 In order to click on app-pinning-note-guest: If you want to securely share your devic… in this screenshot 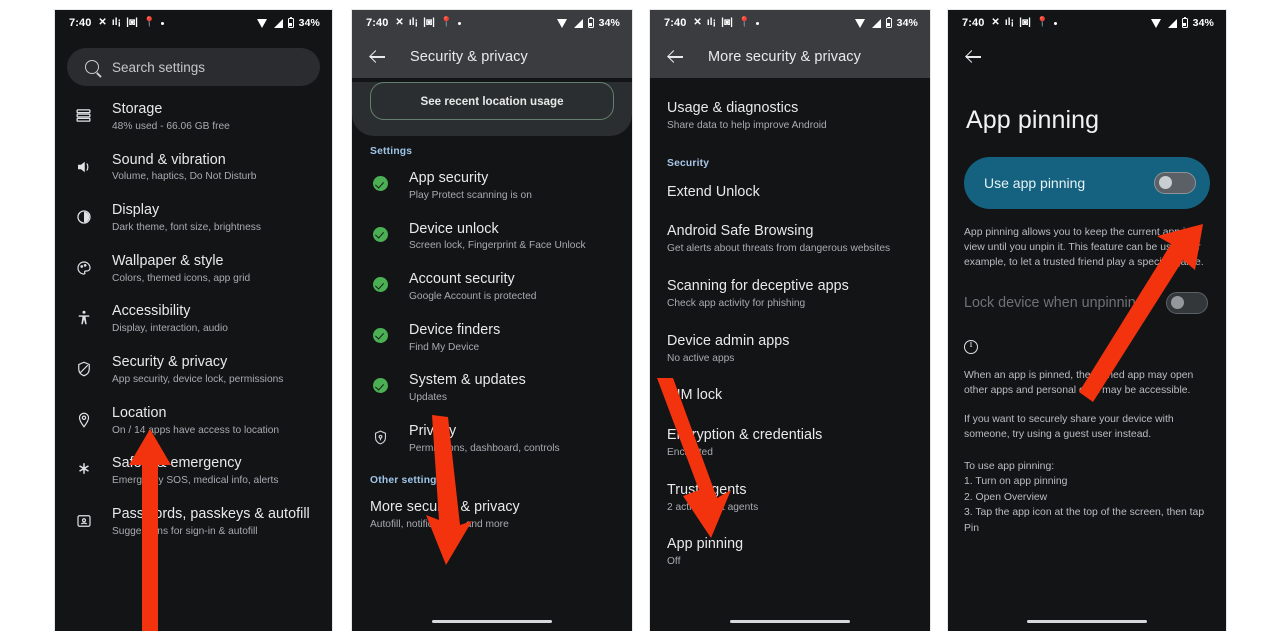, I will do `click(1069, 427)`.